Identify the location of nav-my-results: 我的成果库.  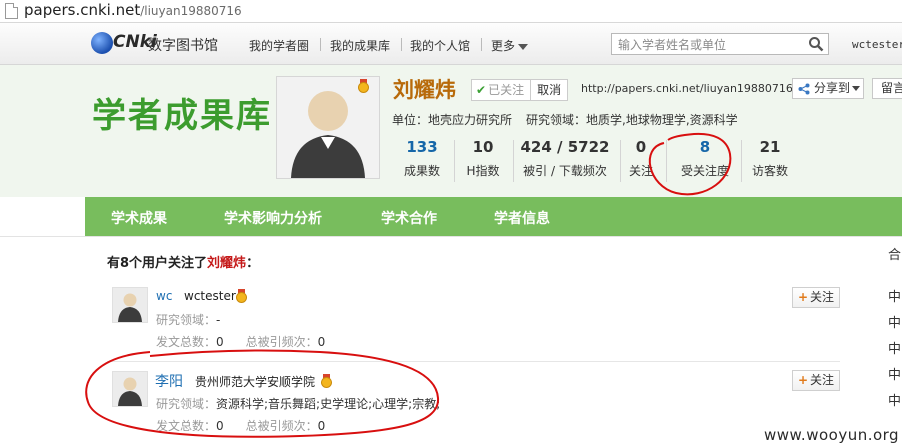
(360, 45).